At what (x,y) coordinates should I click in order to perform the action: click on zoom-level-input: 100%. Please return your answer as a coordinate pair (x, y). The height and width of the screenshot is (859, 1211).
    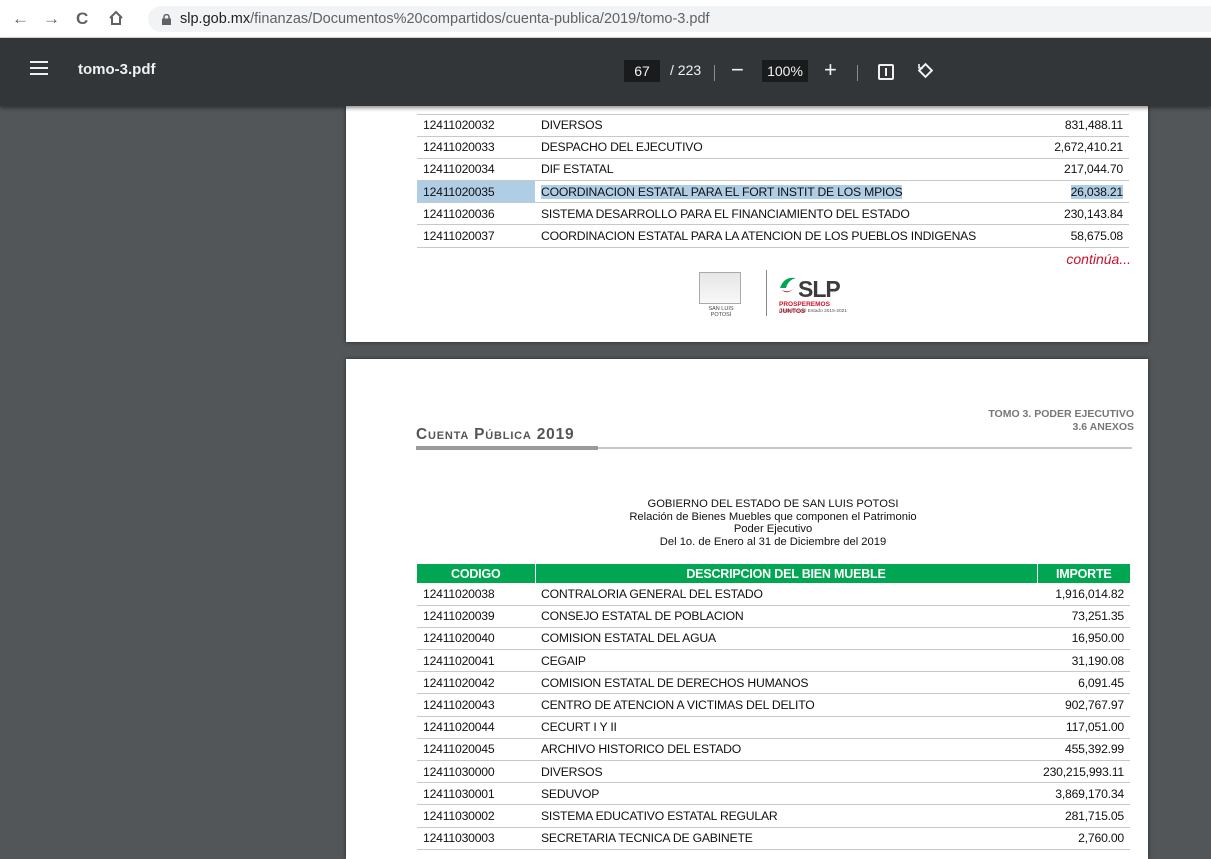
    Looking at the image, I should click on (785, 71).